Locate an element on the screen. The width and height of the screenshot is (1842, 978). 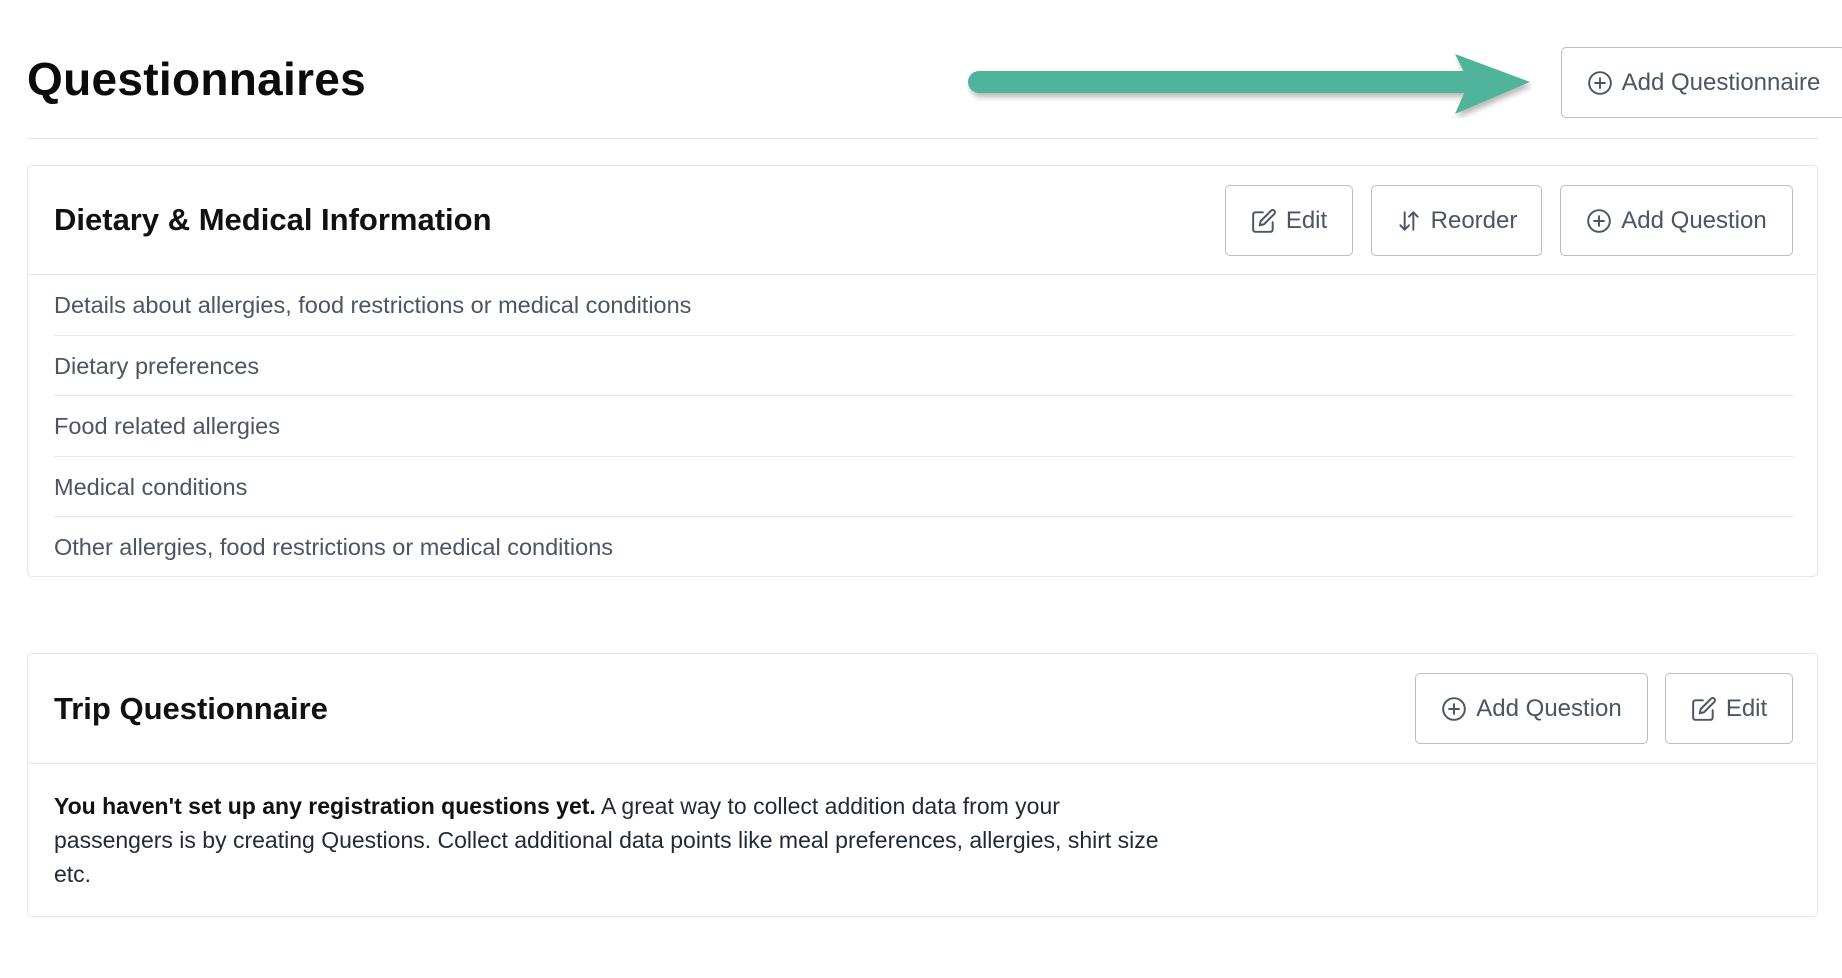
card-header: Trip Questionnaire Add Question Edit is located at coordinates (922, 709).